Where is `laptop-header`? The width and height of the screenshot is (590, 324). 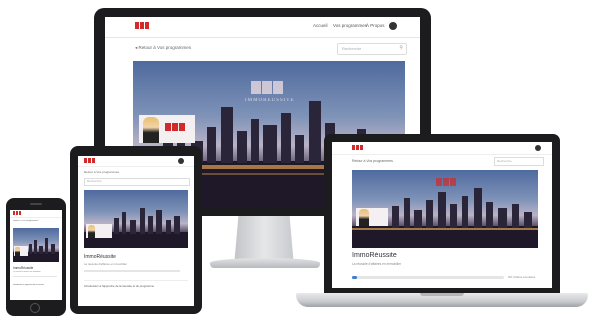 laptop-header is located at coordinates (442, 148).